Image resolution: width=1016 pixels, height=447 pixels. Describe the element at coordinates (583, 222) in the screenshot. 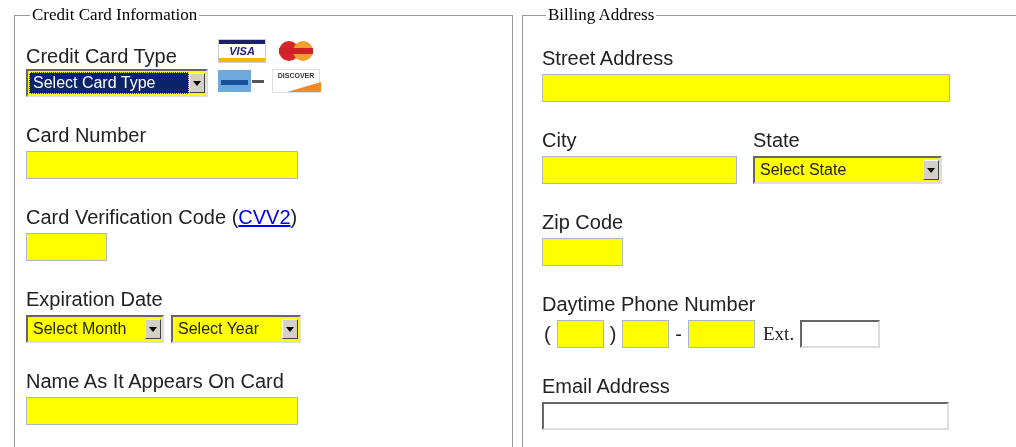

I see `field-label: Zip Code` at that location.